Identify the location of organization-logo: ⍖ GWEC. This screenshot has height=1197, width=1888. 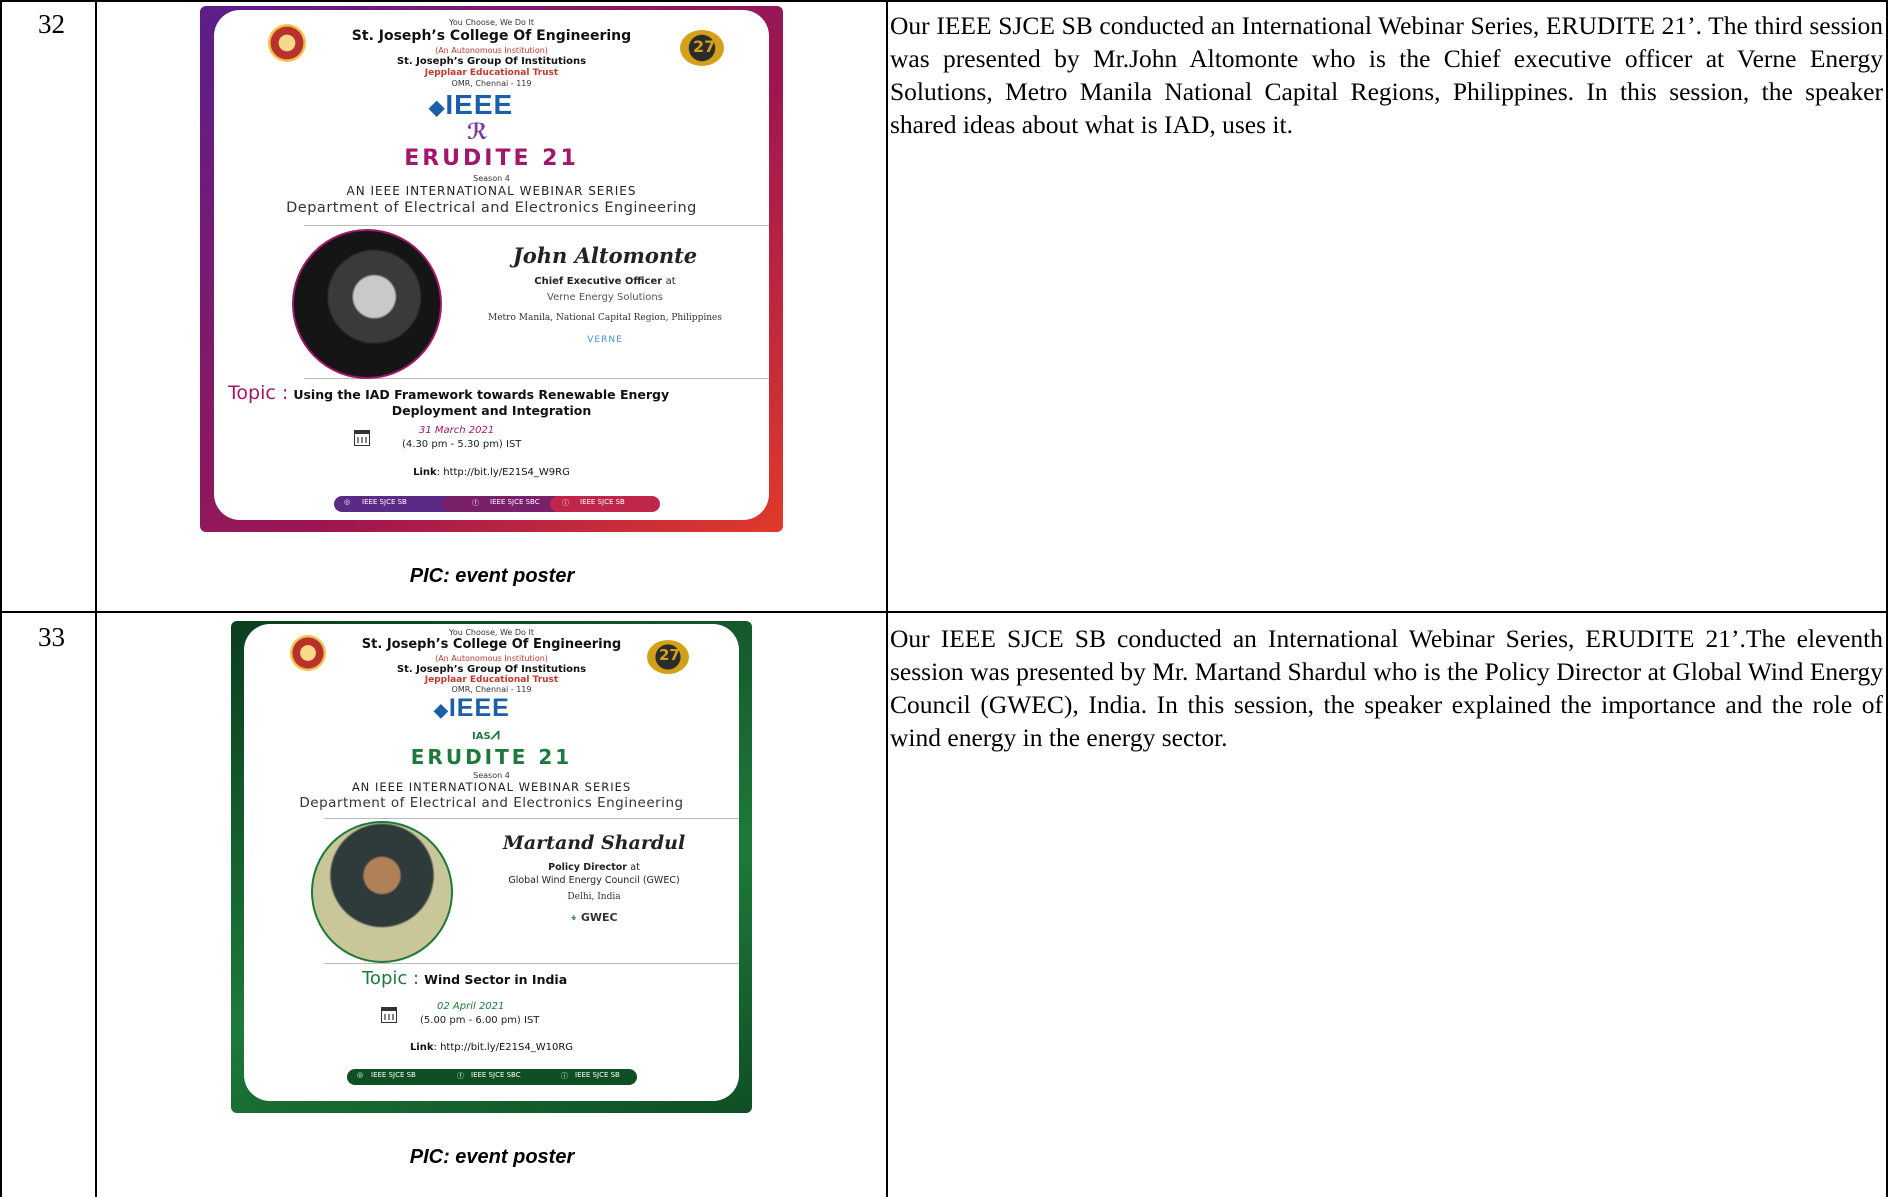
(594, 917).